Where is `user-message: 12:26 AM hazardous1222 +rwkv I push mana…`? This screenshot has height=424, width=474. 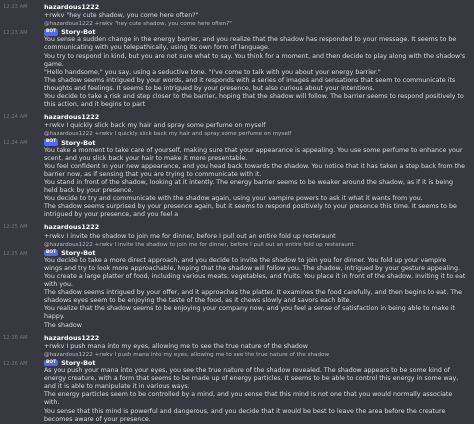
user-message: 12:26 AM hazardous1222 +rwkv I push mana… is located at coordinates (237, 342).